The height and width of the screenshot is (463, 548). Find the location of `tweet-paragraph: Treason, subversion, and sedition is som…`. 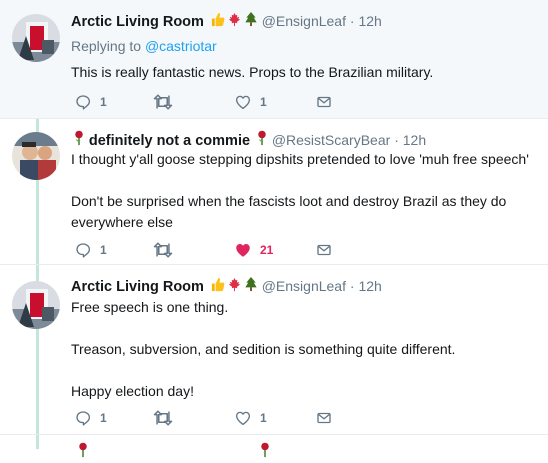

tweet-paragraph: Treason, subversion, and sedition is som… is located at coordinates (263, 349).